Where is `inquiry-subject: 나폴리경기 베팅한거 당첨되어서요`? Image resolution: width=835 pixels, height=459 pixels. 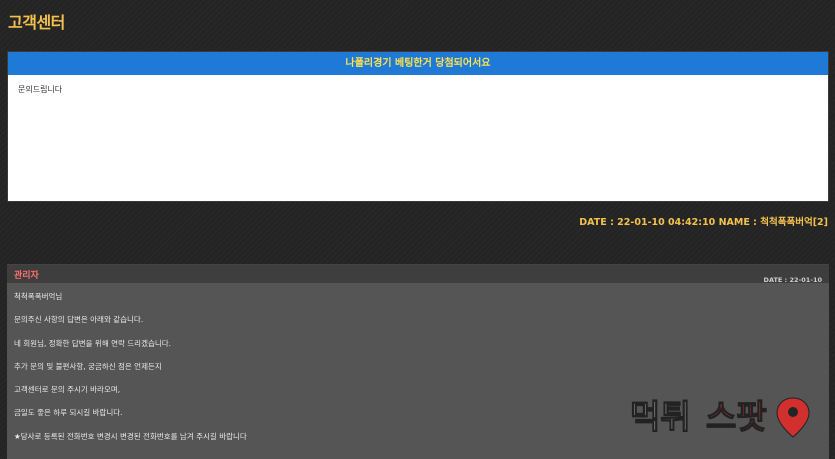 inquiry-subject: 나폴리경기 베팅한거 당첨되어서요 is located at coordinates (418, 63).